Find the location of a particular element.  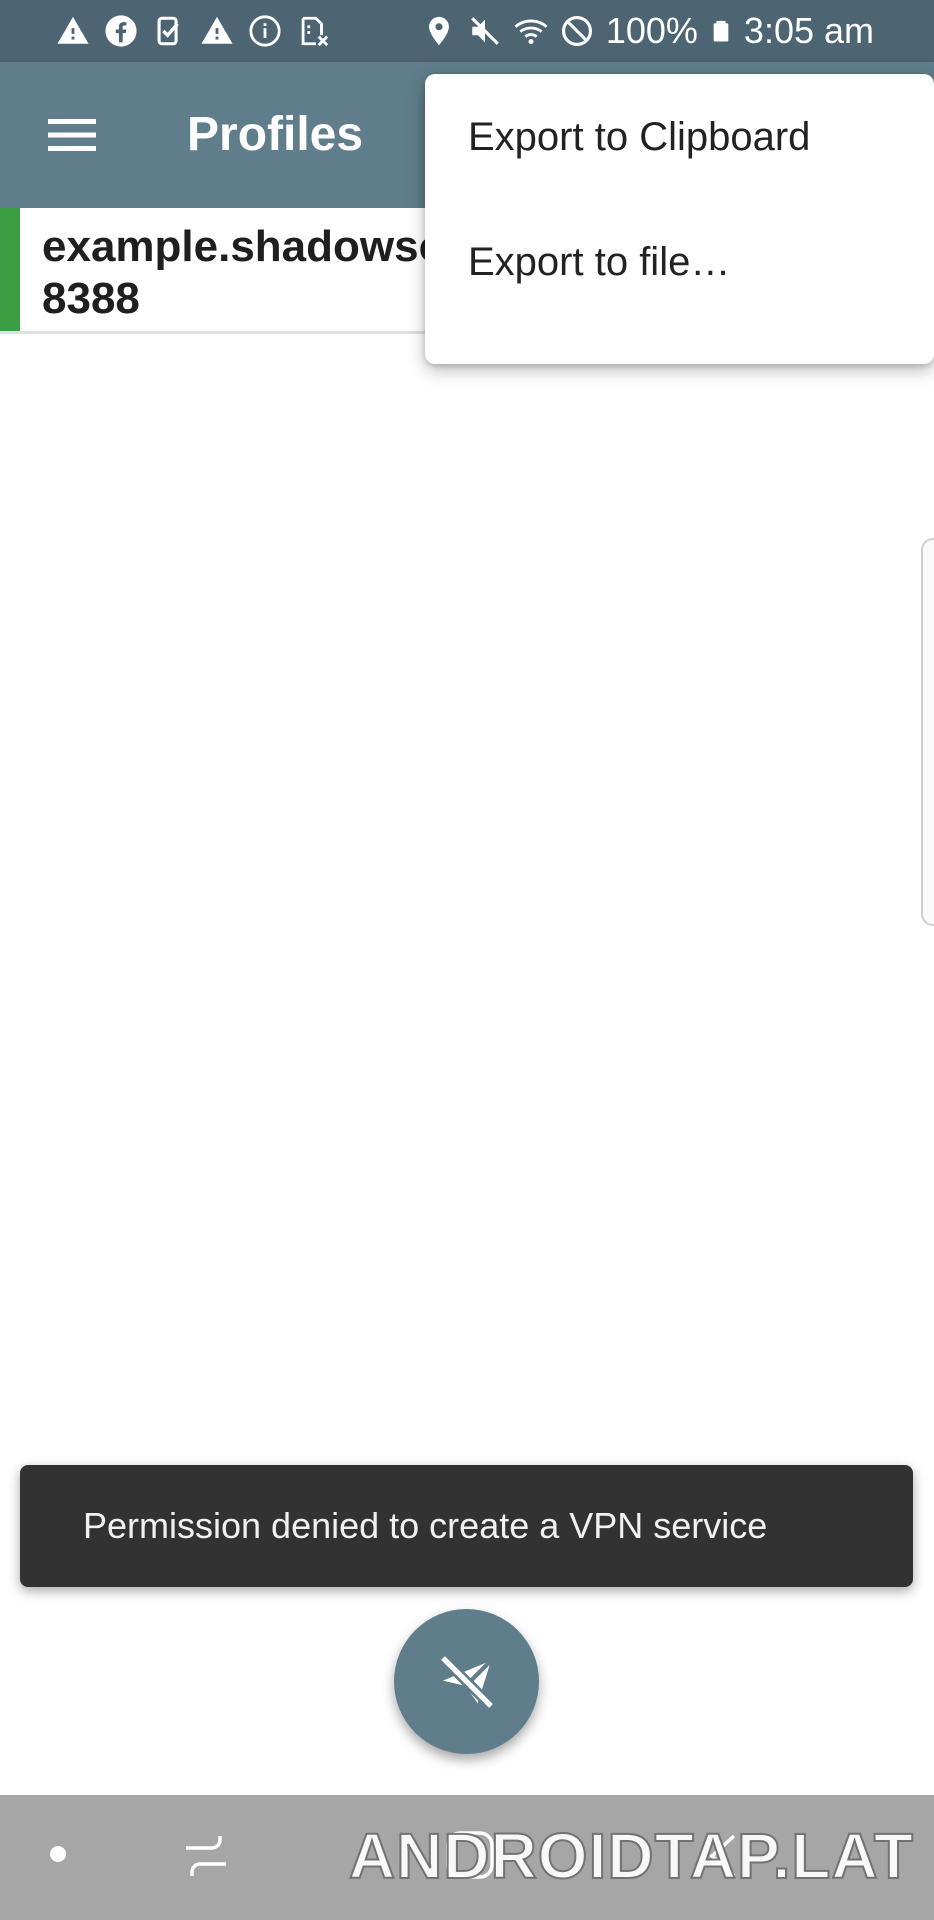

status-bar: 100% 3:05 am is located at coordinates (467, 31).